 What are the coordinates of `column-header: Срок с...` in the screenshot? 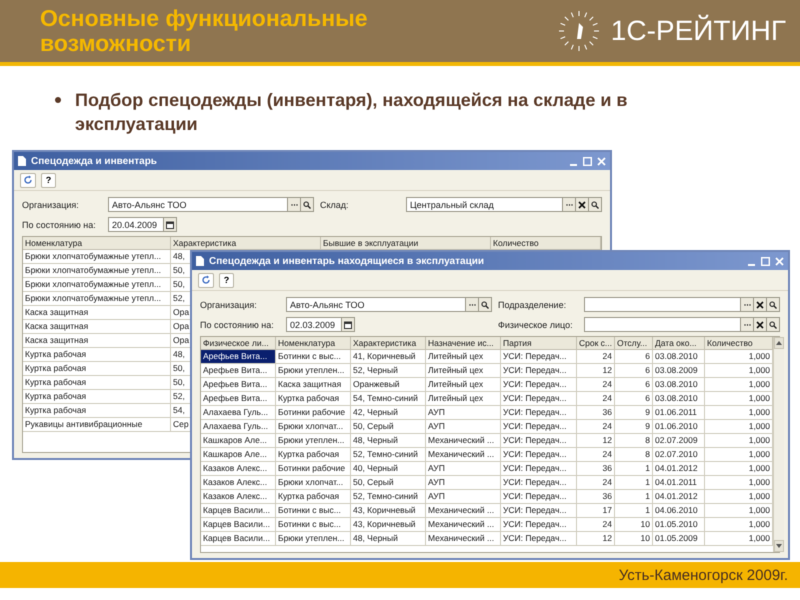 It's located at (596, 343).